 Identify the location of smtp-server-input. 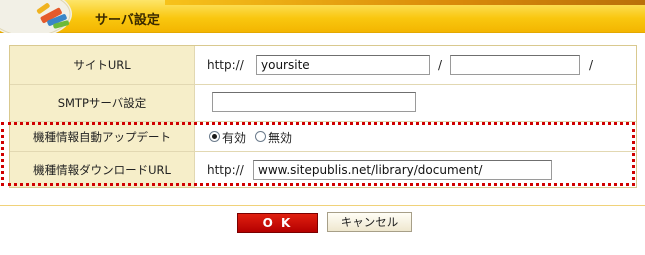
(314, 102).